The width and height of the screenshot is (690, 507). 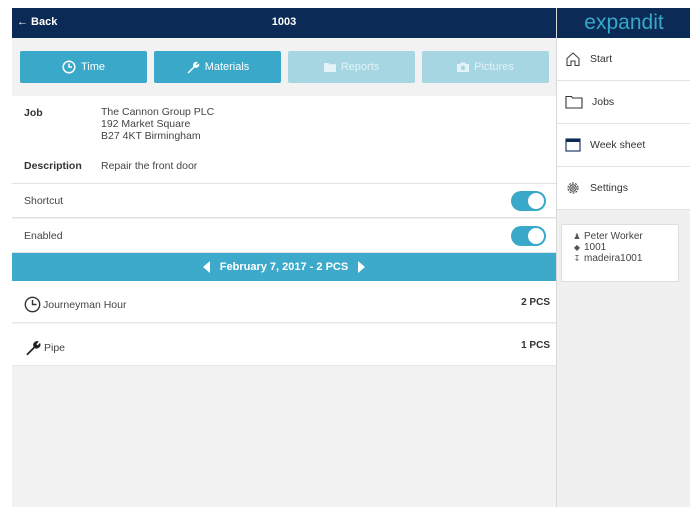 I want to click on top-bar: ← Back 1003, so click(x=284, y=23).